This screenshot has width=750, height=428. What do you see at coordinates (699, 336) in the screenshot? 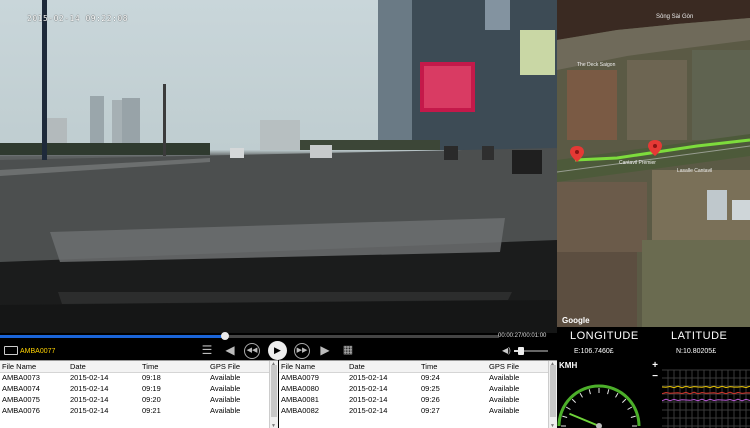
I see `latitude-label: LATITUDE` at bounding box center [699, 336].